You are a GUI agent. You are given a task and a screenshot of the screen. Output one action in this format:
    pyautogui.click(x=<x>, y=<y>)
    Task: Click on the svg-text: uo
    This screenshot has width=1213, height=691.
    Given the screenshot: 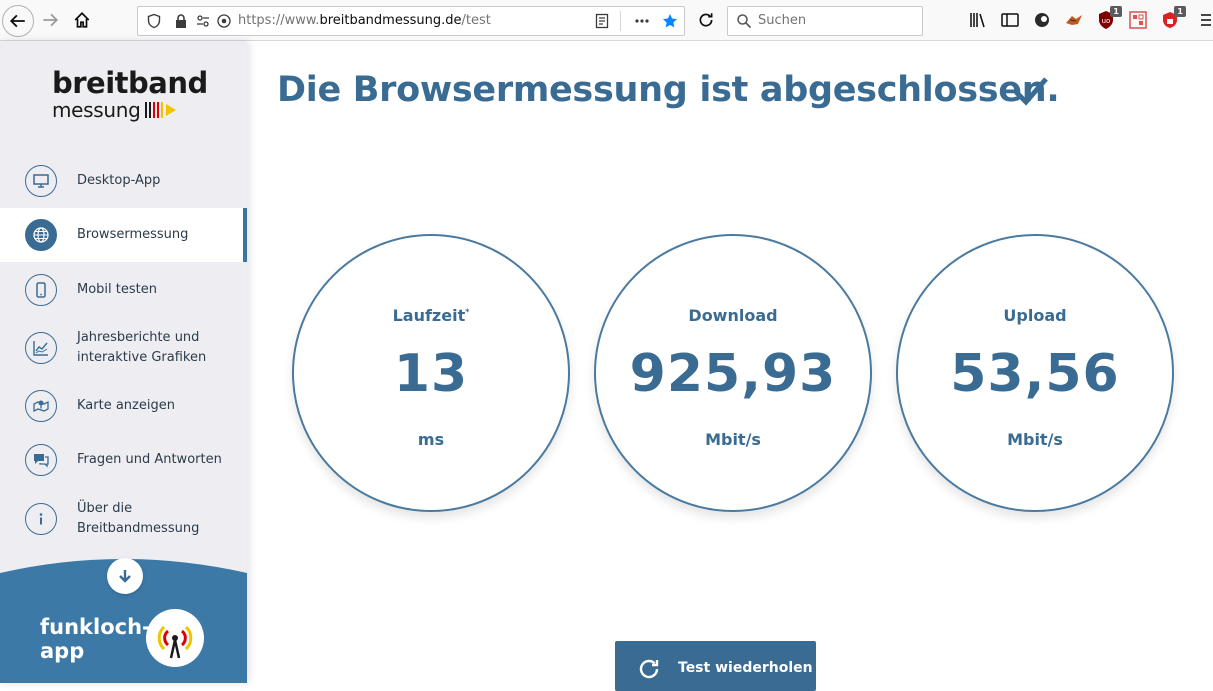 What is the action you would take?
    pyautogui.click(x=1106, y=21)
    